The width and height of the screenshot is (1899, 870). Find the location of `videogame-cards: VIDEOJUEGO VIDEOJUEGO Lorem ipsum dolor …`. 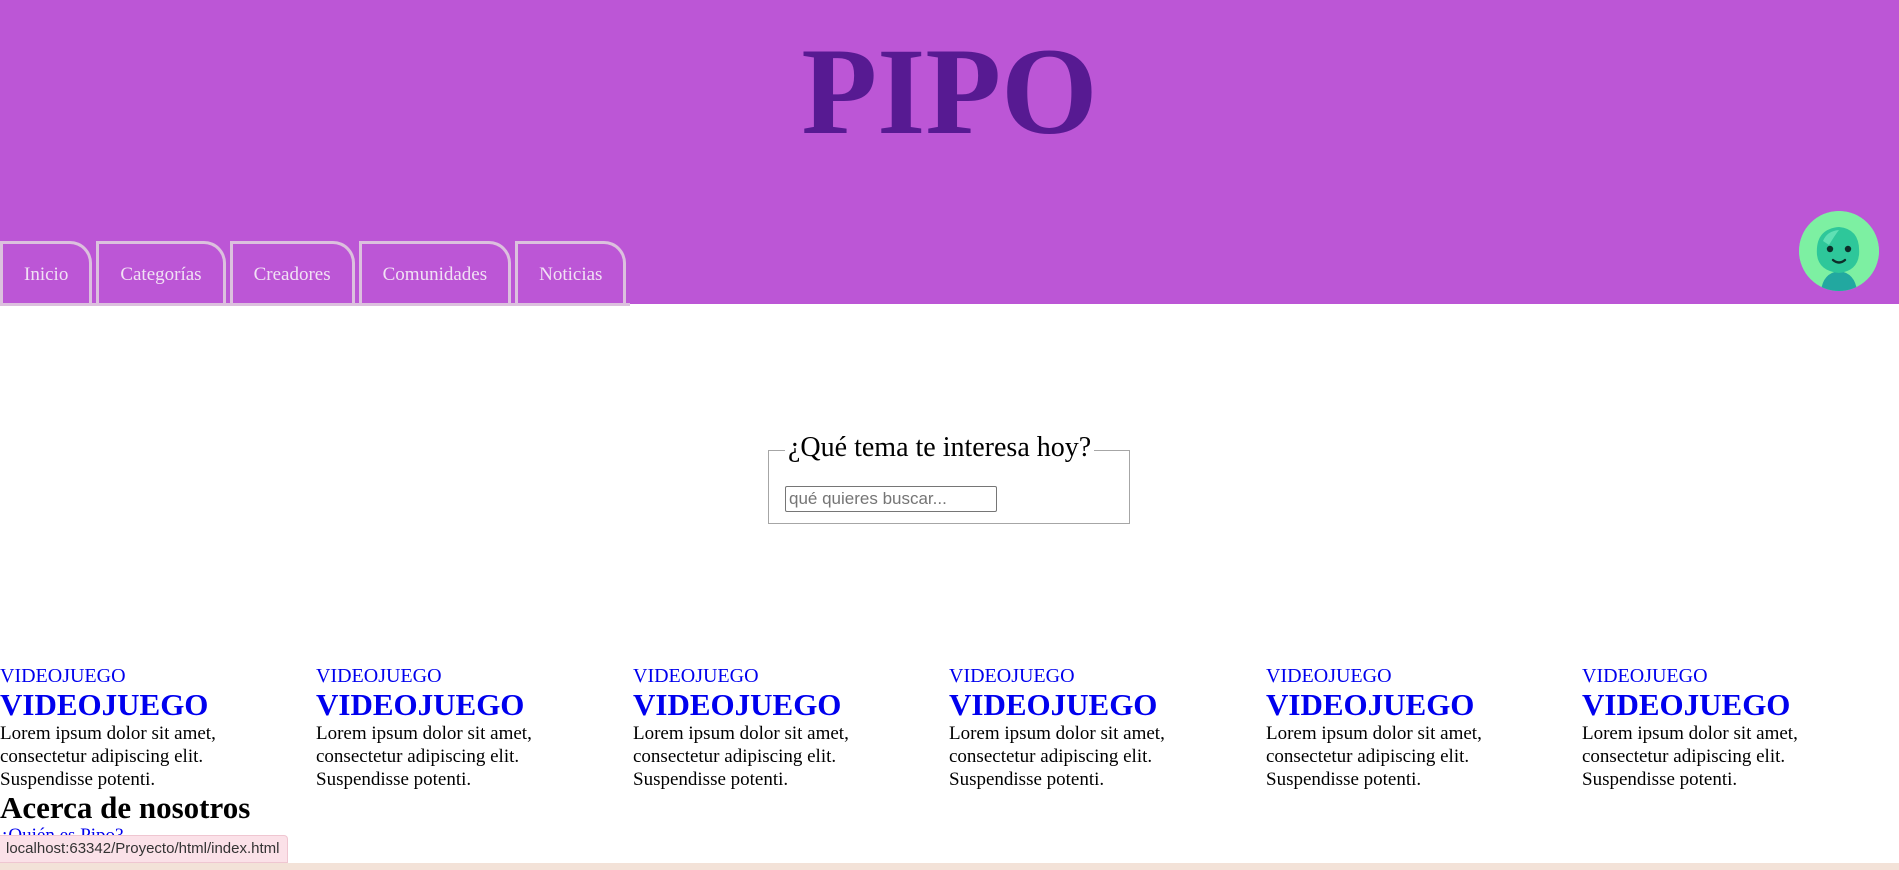

videogame-cards: VIDEOJUEGO VIDEOJUEGO Lorem ipsum dolor … is located at coordinates (949, 729).